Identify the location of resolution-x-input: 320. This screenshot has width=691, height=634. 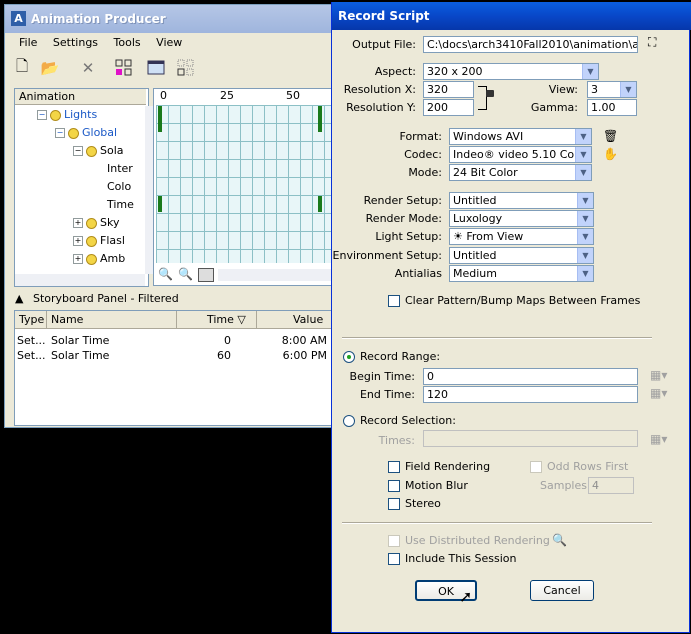
(448, 89).